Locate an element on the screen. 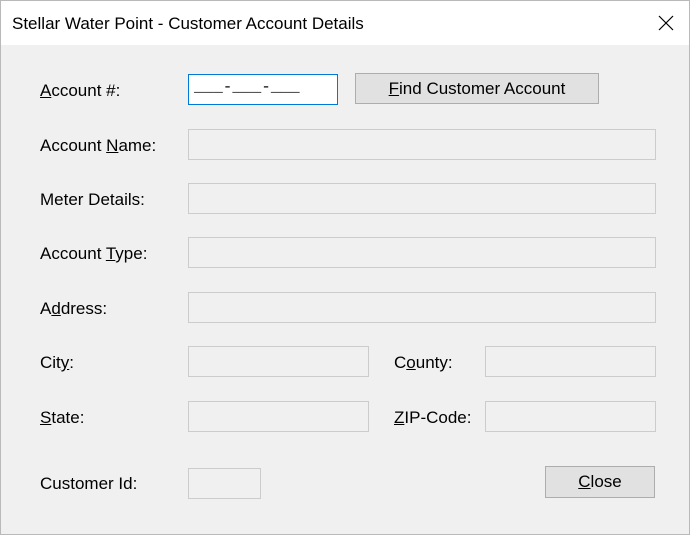 The width and height of the screenshot is (690, 535). meter-details-field is located at coordinates (422, 198).